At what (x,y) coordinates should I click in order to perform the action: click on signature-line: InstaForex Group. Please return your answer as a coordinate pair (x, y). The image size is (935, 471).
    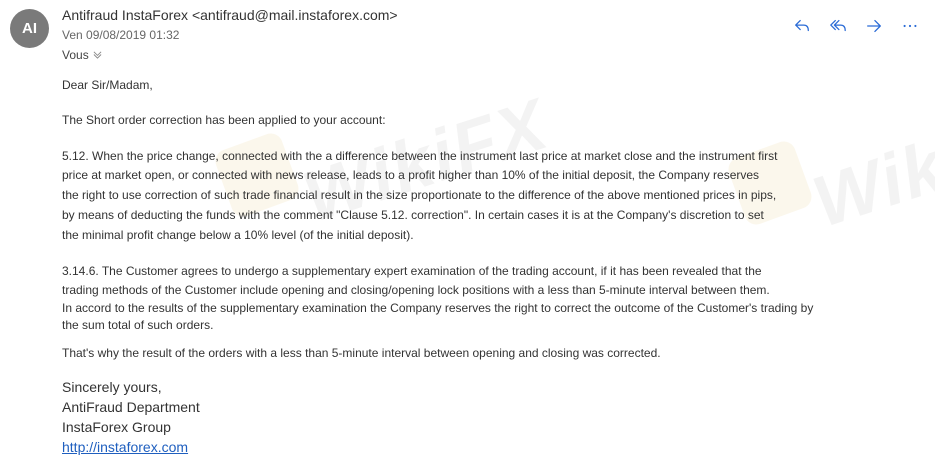
    Looking at the image, I should click on (116, 427).